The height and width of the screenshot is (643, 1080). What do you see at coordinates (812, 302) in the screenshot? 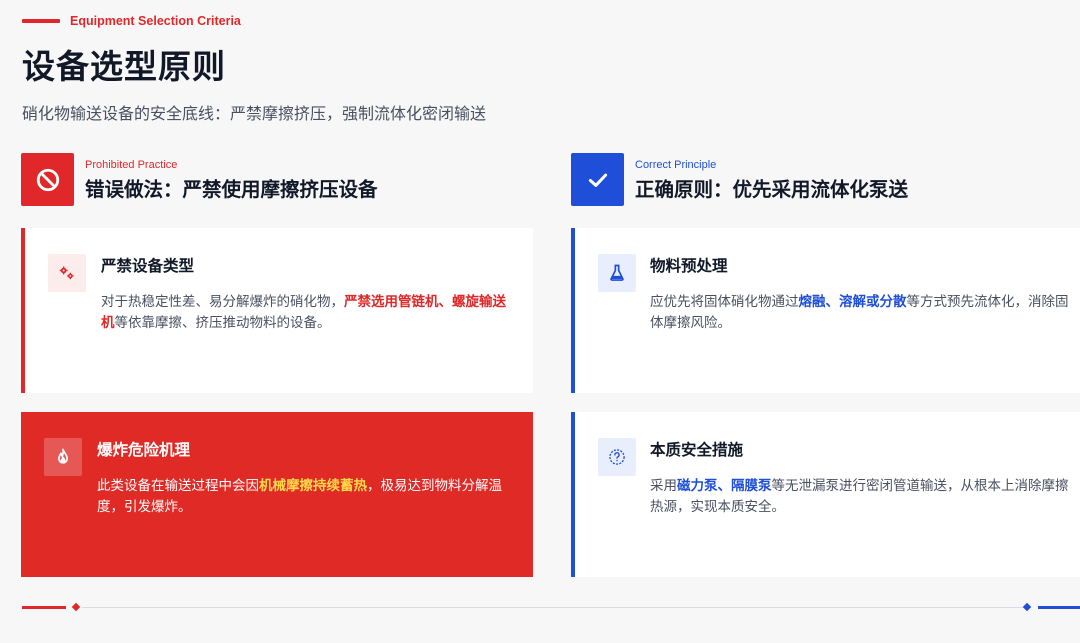
I see `card-body-highlight: 熔融` at bounding box center [812, 302].